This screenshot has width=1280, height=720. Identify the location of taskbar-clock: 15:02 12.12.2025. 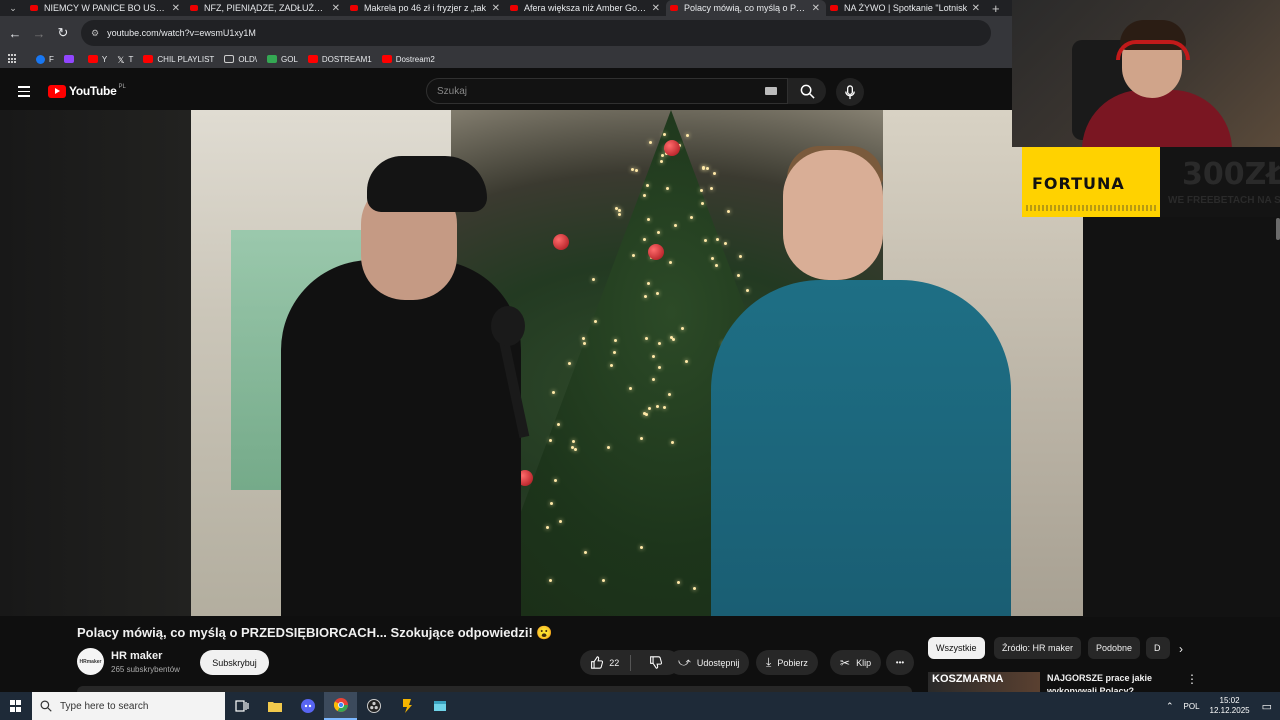
(1230, 706).